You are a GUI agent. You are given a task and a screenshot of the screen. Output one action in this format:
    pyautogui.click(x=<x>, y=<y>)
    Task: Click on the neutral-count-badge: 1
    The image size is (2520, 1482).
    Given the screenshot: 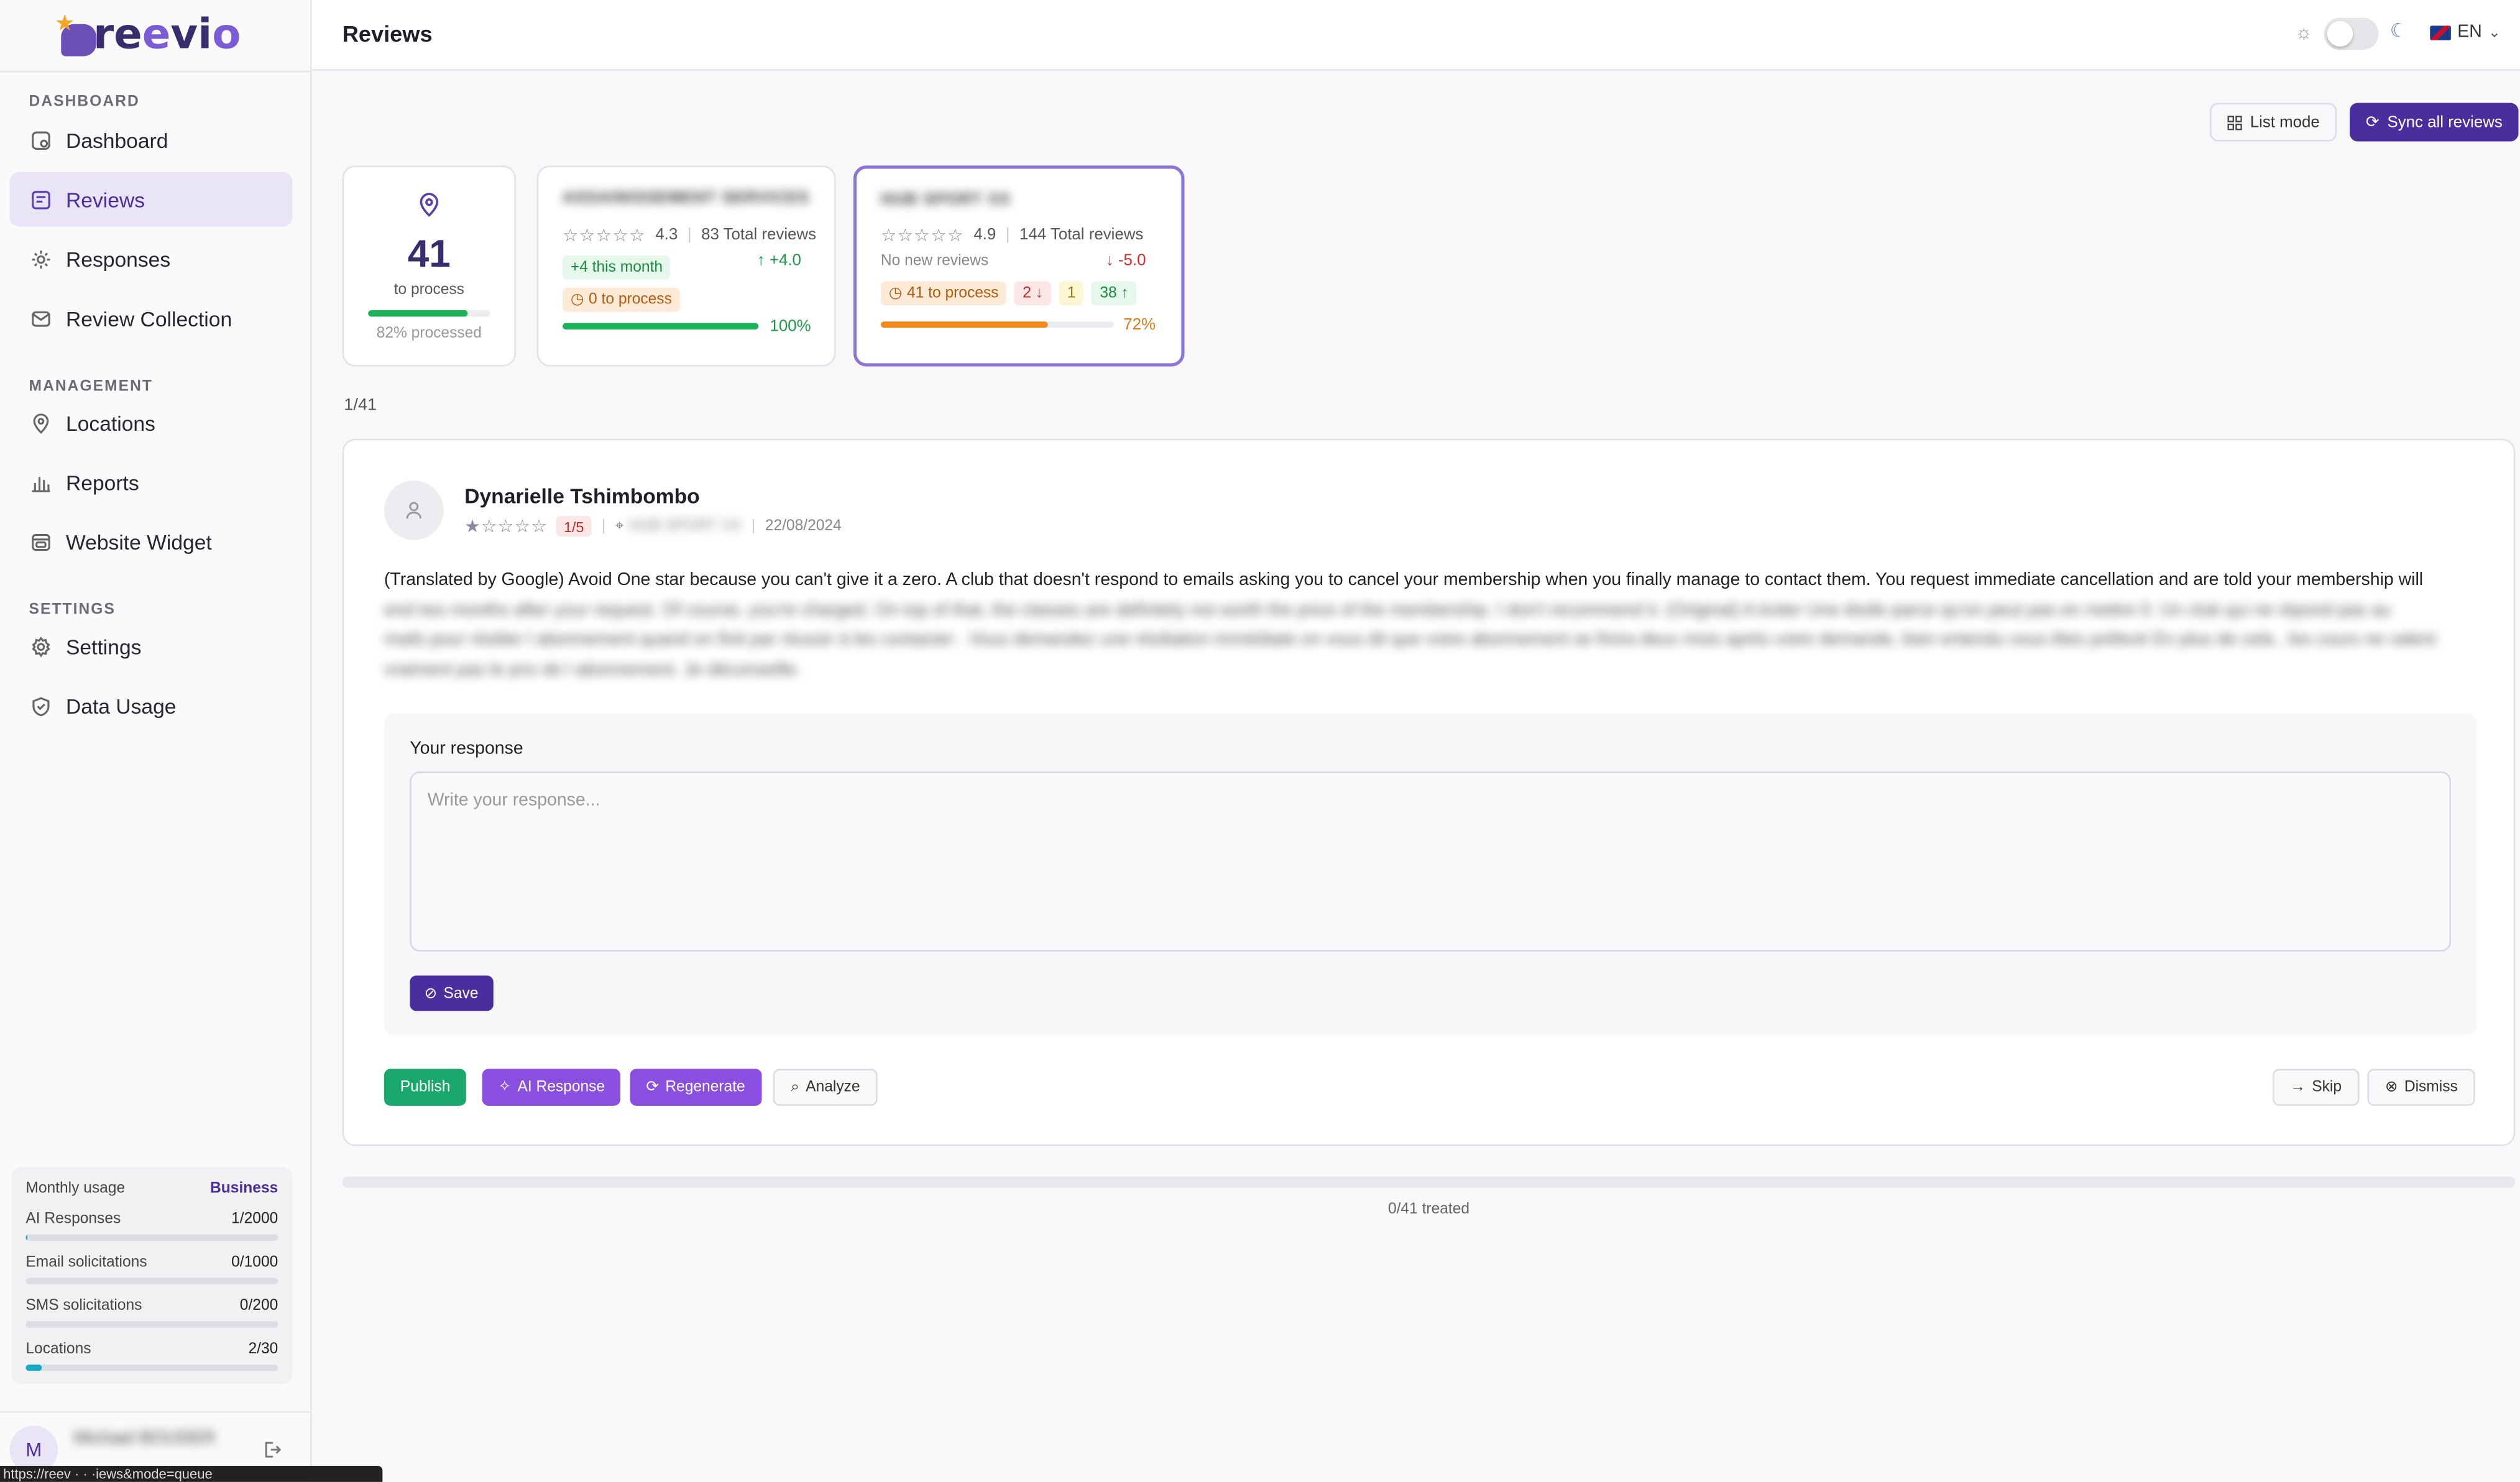 What is the action you would take?
    pyautogui.click(x=1072, y=293)
    